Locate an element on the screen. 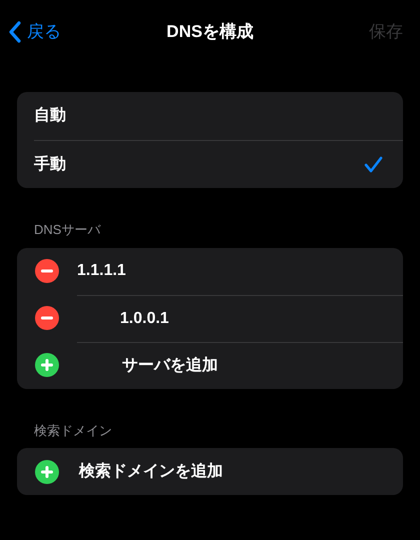 The width and height of the screenshot is (420, 540). option-label: 自動 is located at coordinates (50, 116).